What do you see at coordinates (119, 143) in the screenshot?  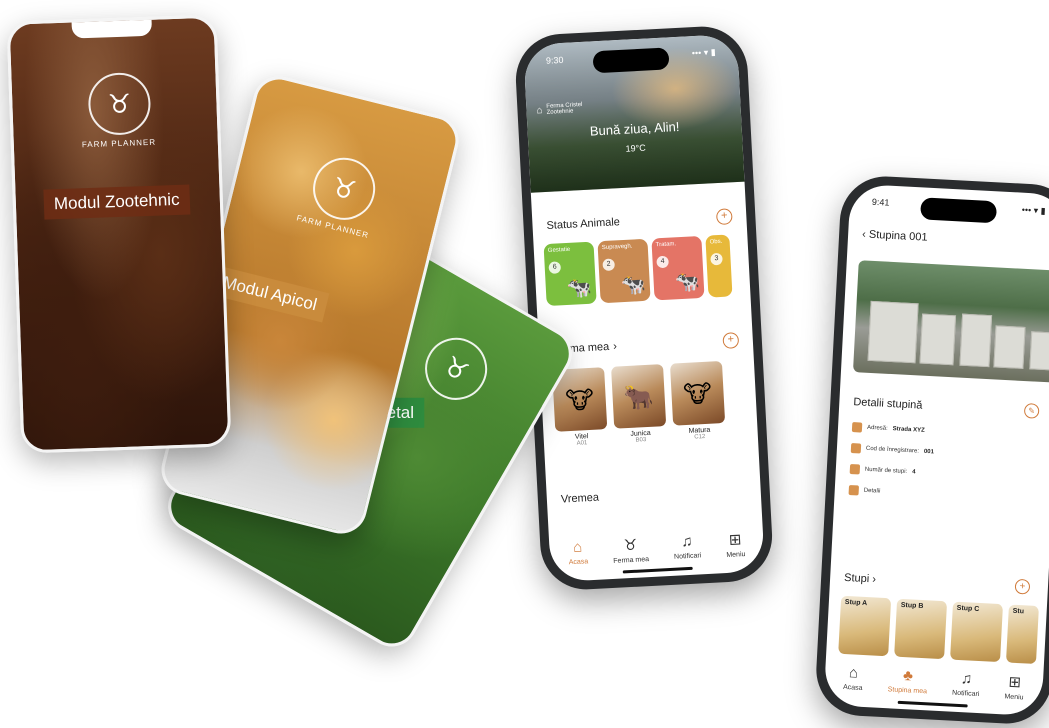 I see `logo-text: FARM PLANNER` at bounding box center [119, 143].